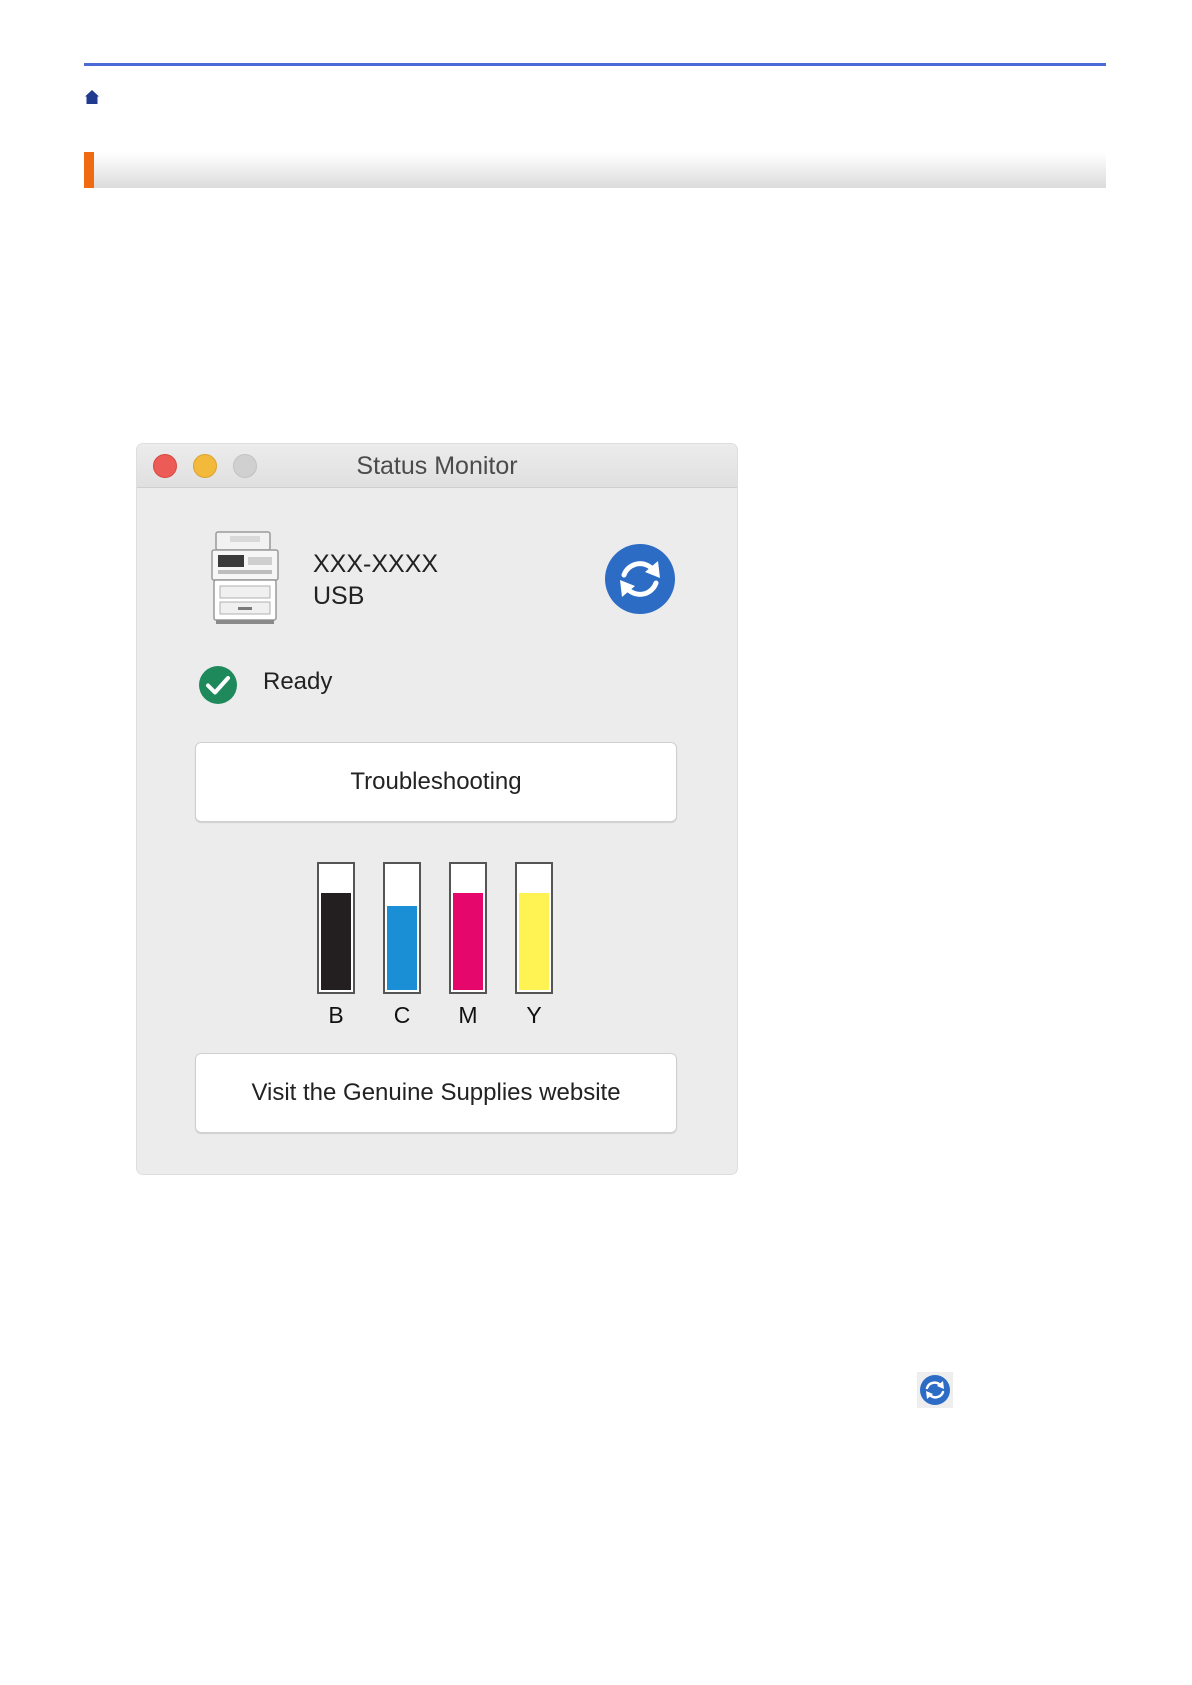 Image resolution: width=1192 pixels, height=1685 pixels. I want to click on check-icon, so click(218, 685).